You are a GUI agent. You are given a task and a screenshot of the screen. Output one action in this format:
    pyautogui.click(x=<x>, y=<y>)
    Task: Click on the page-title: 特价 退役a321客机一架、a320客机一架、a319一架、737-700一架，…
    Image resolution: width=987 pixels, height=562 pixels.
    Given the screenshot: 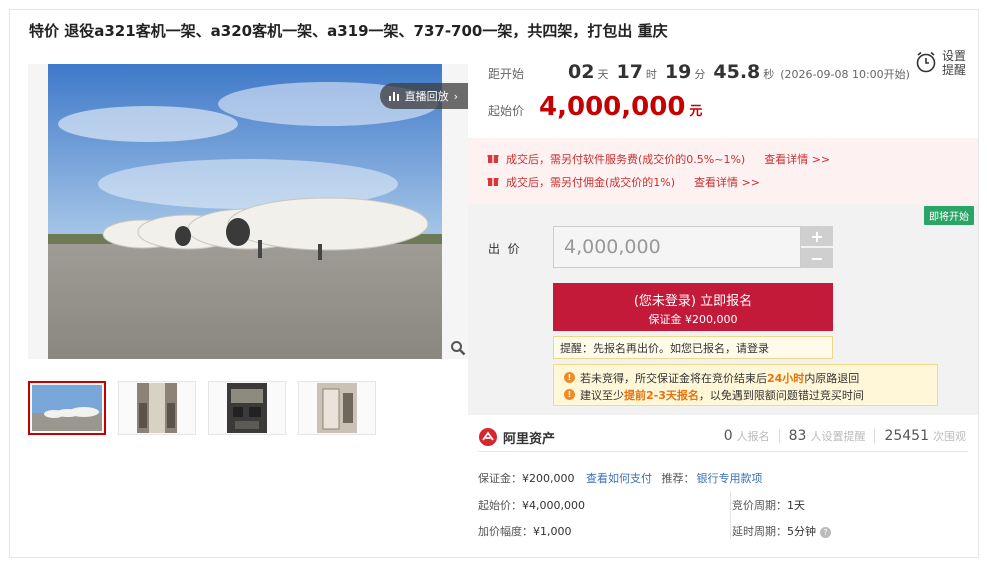 What is the action you would take?
    pyautogui.click(x=348, y=31)
    